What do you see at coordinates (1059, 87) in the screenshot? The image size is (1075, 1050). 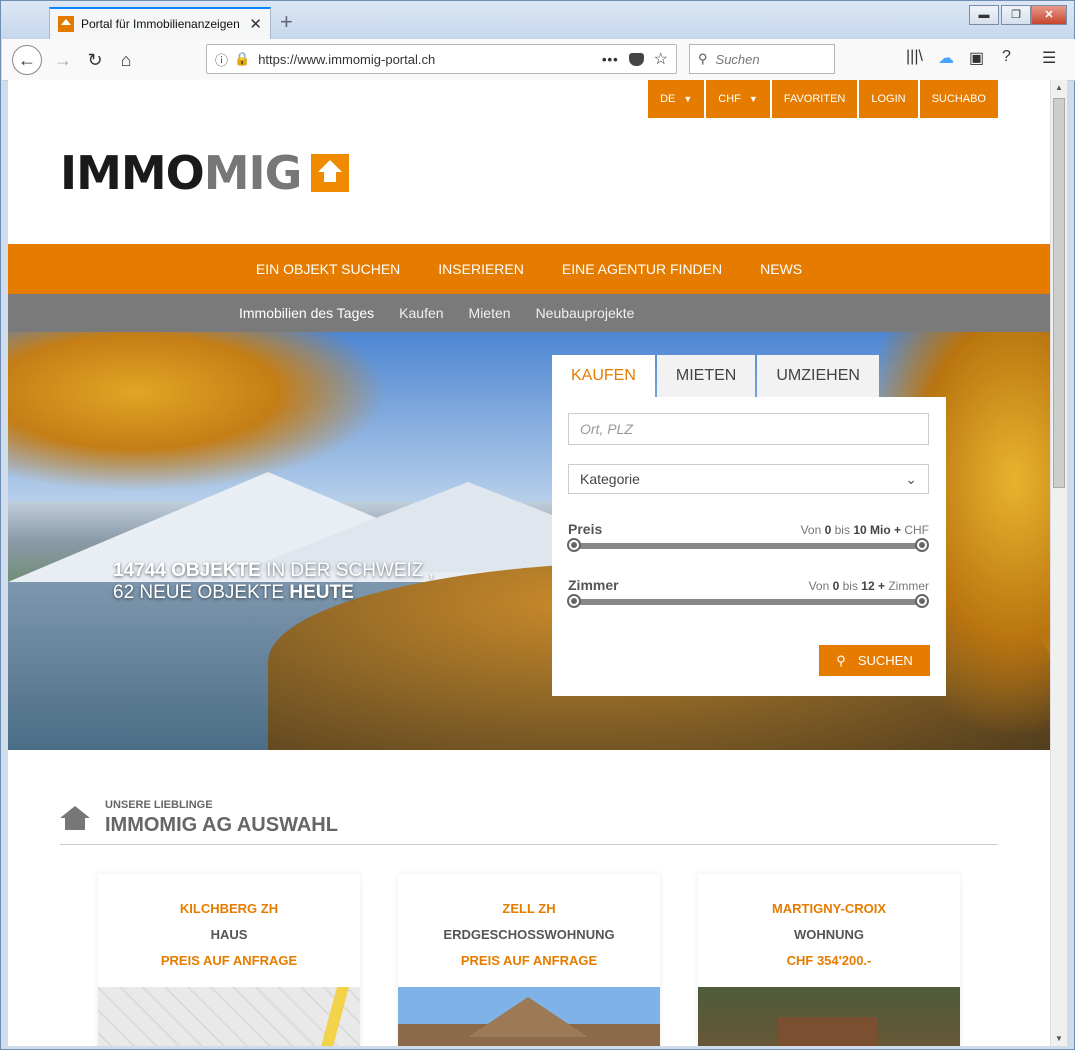 I see `scroll-up-icon: ▲` at bounding box center [1059, 87].